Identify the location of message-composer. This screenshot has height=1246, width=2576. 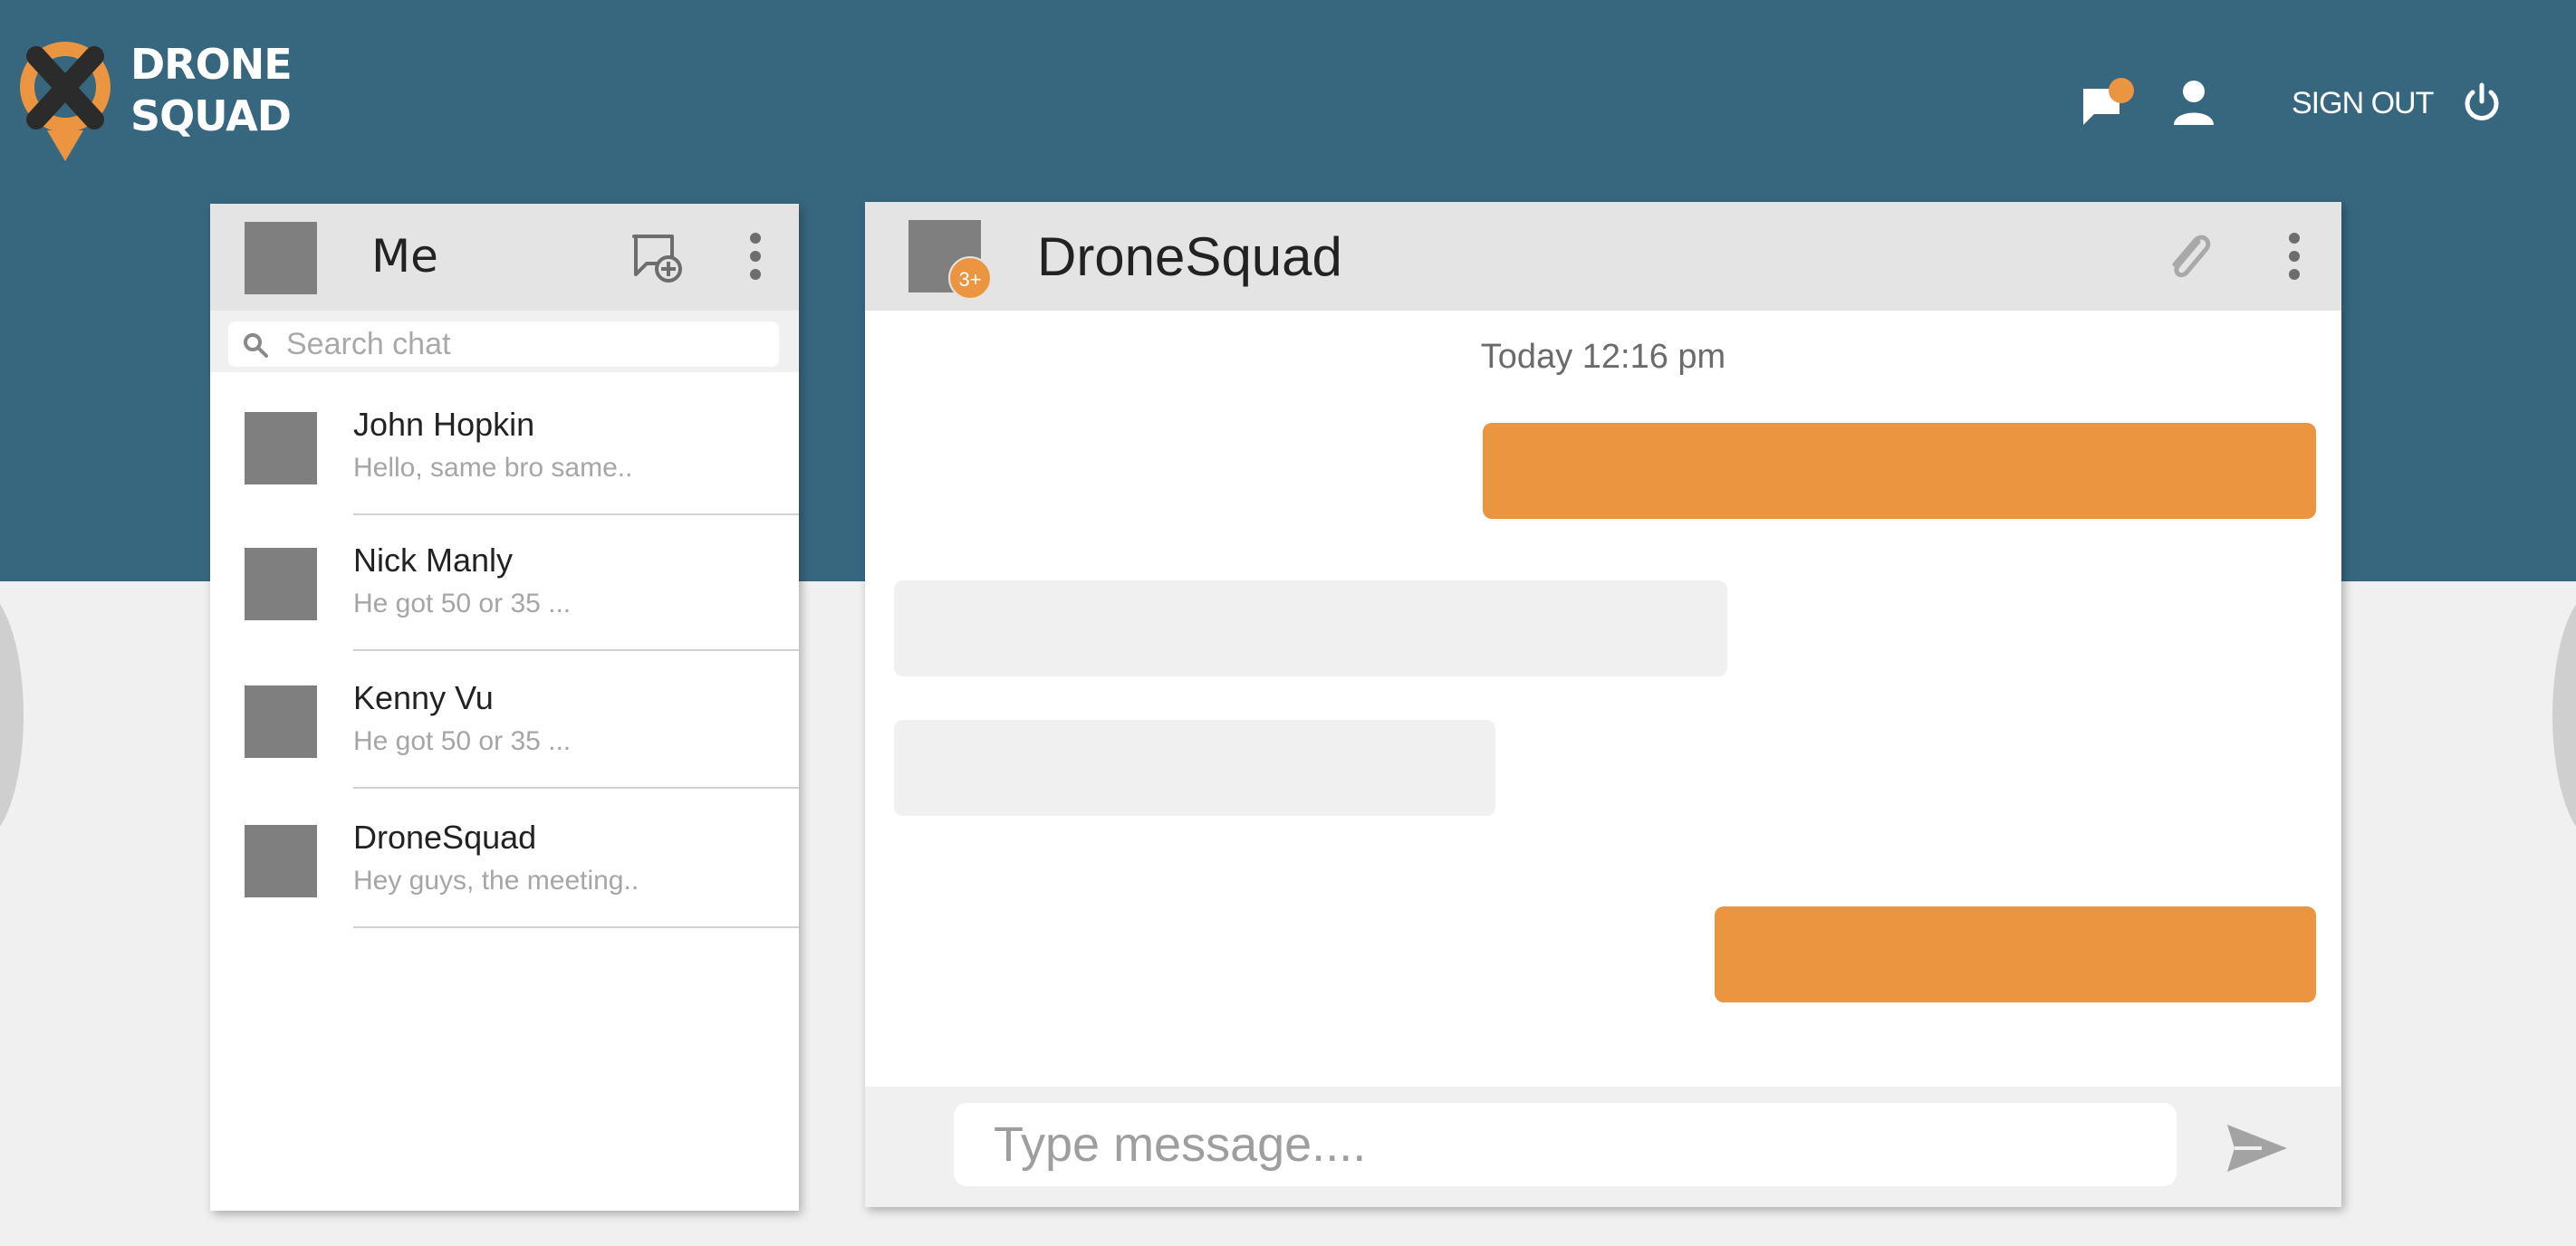
(1603, 1147).